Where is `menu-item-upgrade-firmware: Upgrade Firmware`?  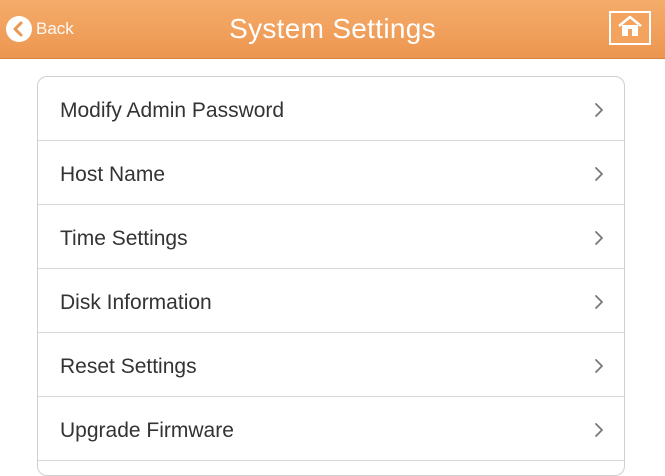
menu-item-upgrade-firmware: Upgrade Firmware is located at coordinates (331, 429).